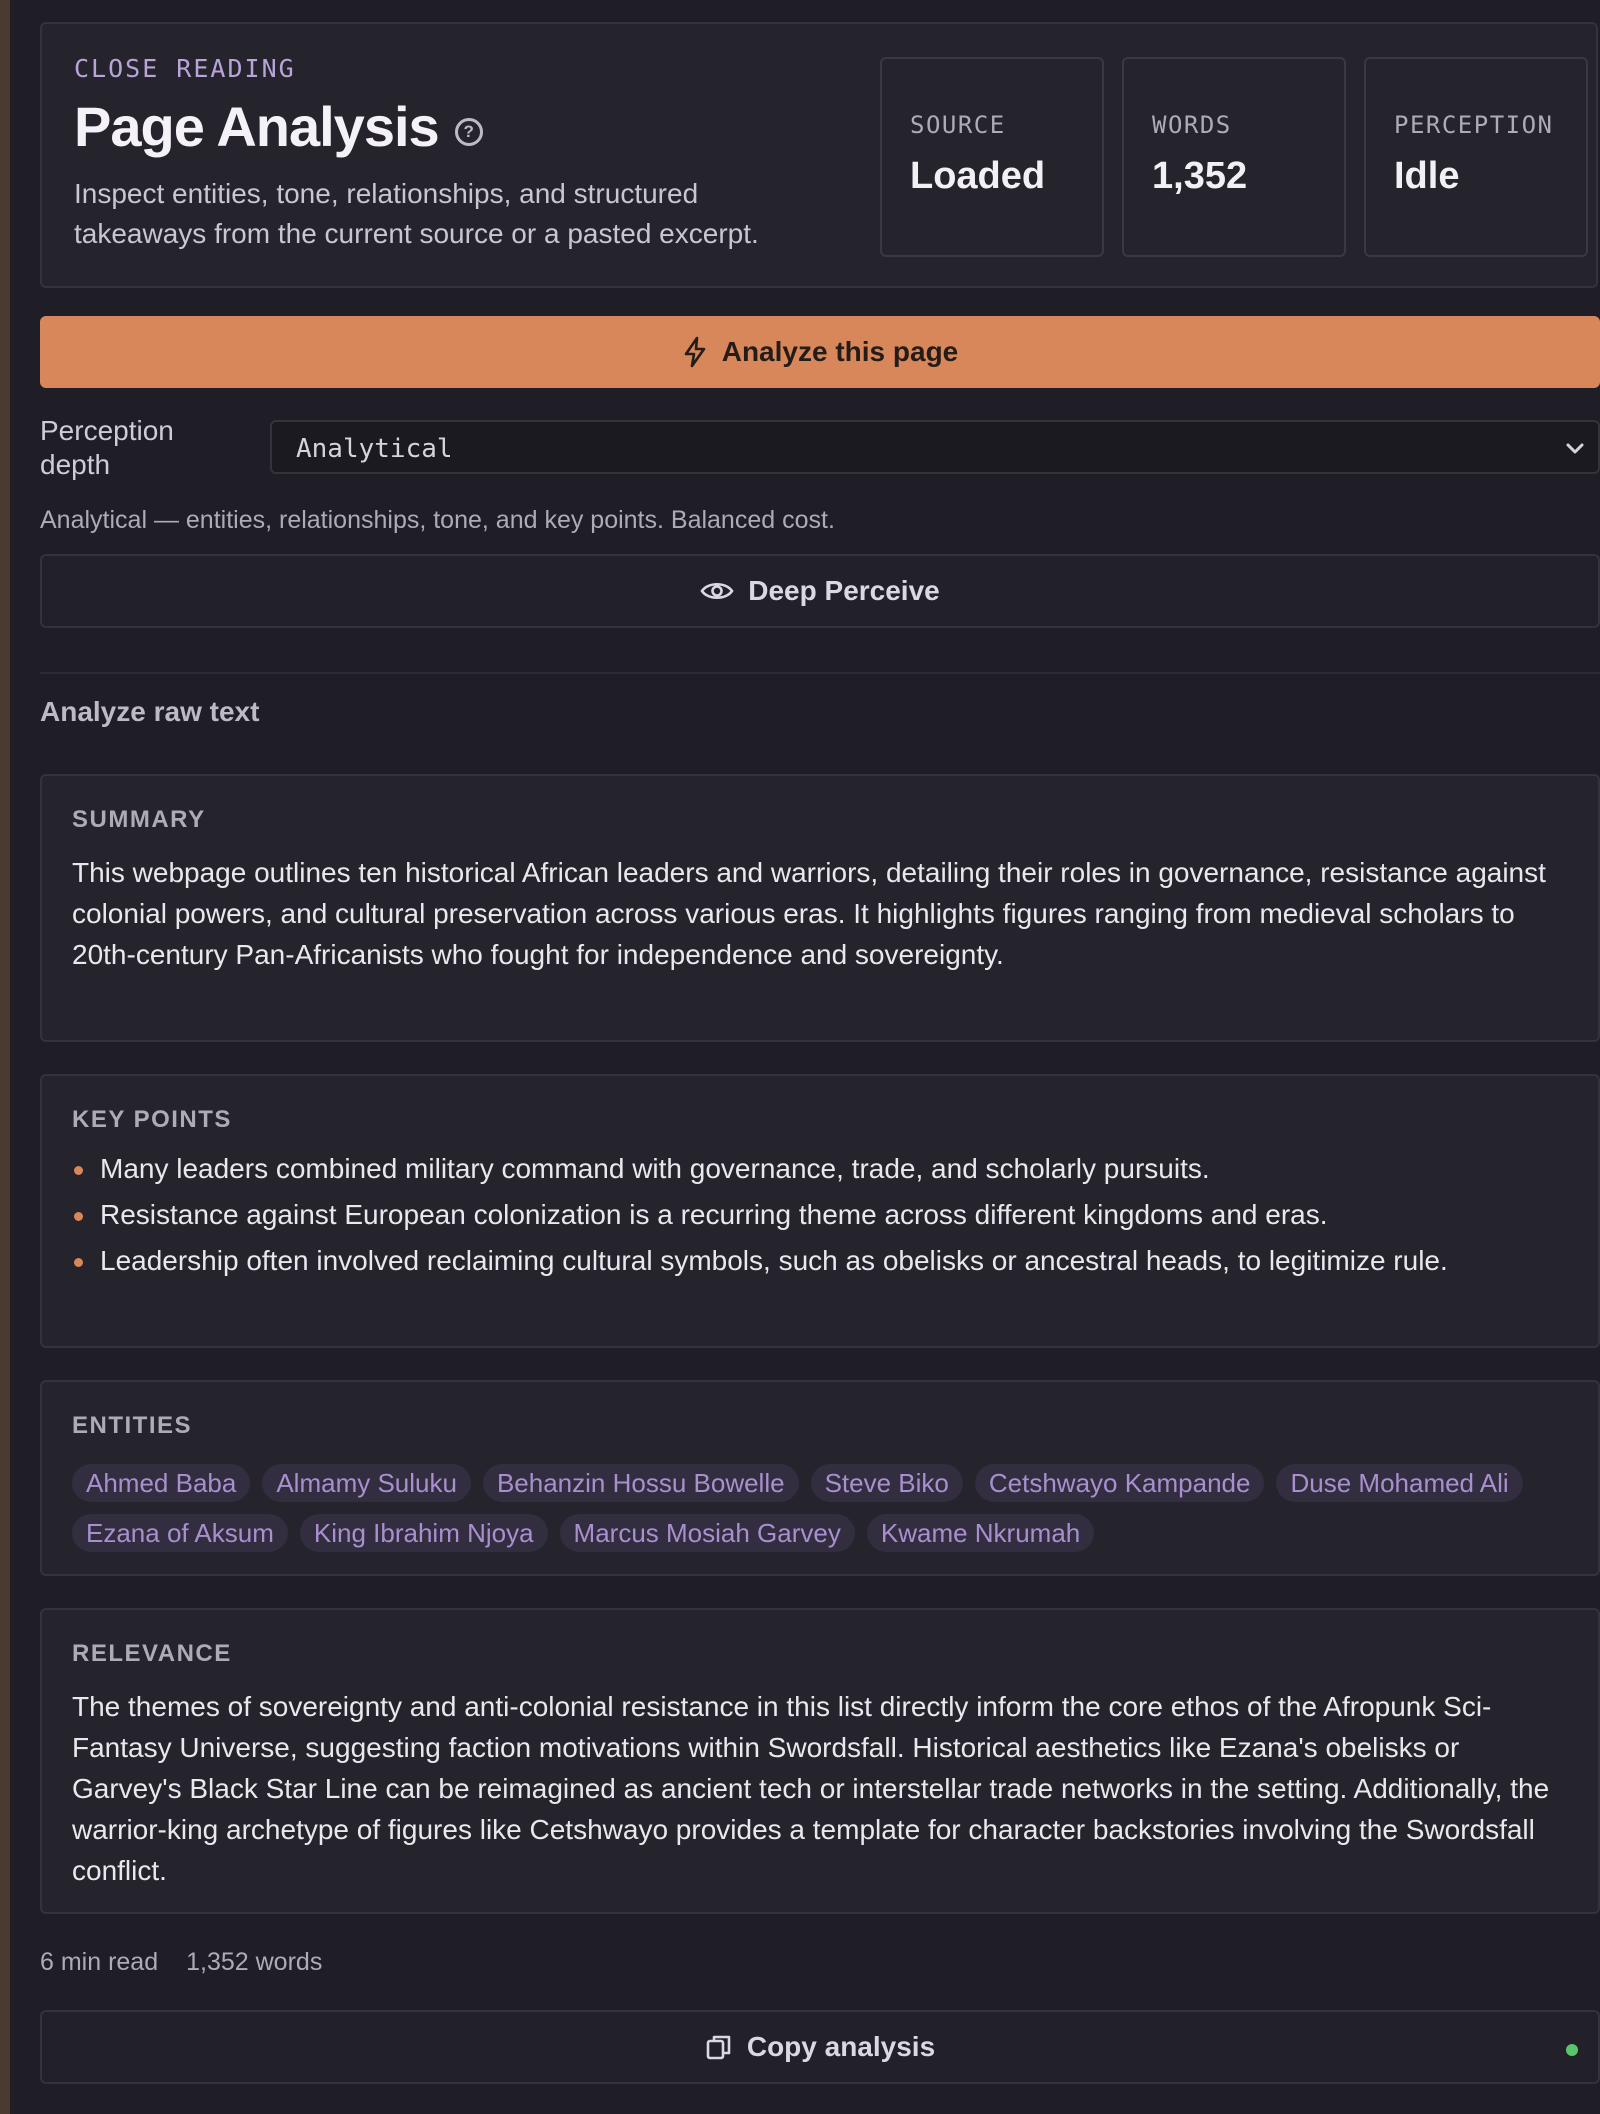  I want to click on entity-chip: Duse Mohamed Ali, so click(1399, 1483).